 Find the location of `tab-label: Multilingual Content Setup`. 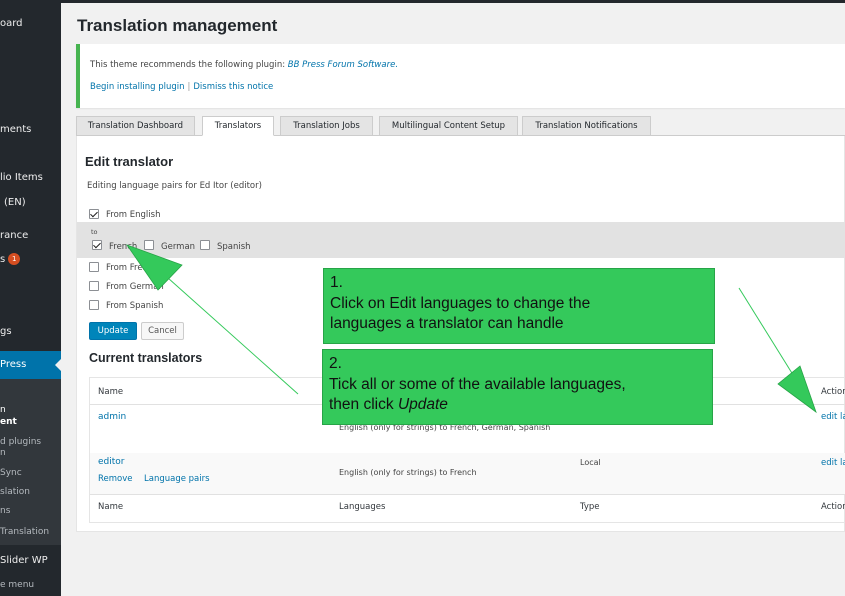

tab-label: Multilingual Content Setup is located at coordinates (448, 126).